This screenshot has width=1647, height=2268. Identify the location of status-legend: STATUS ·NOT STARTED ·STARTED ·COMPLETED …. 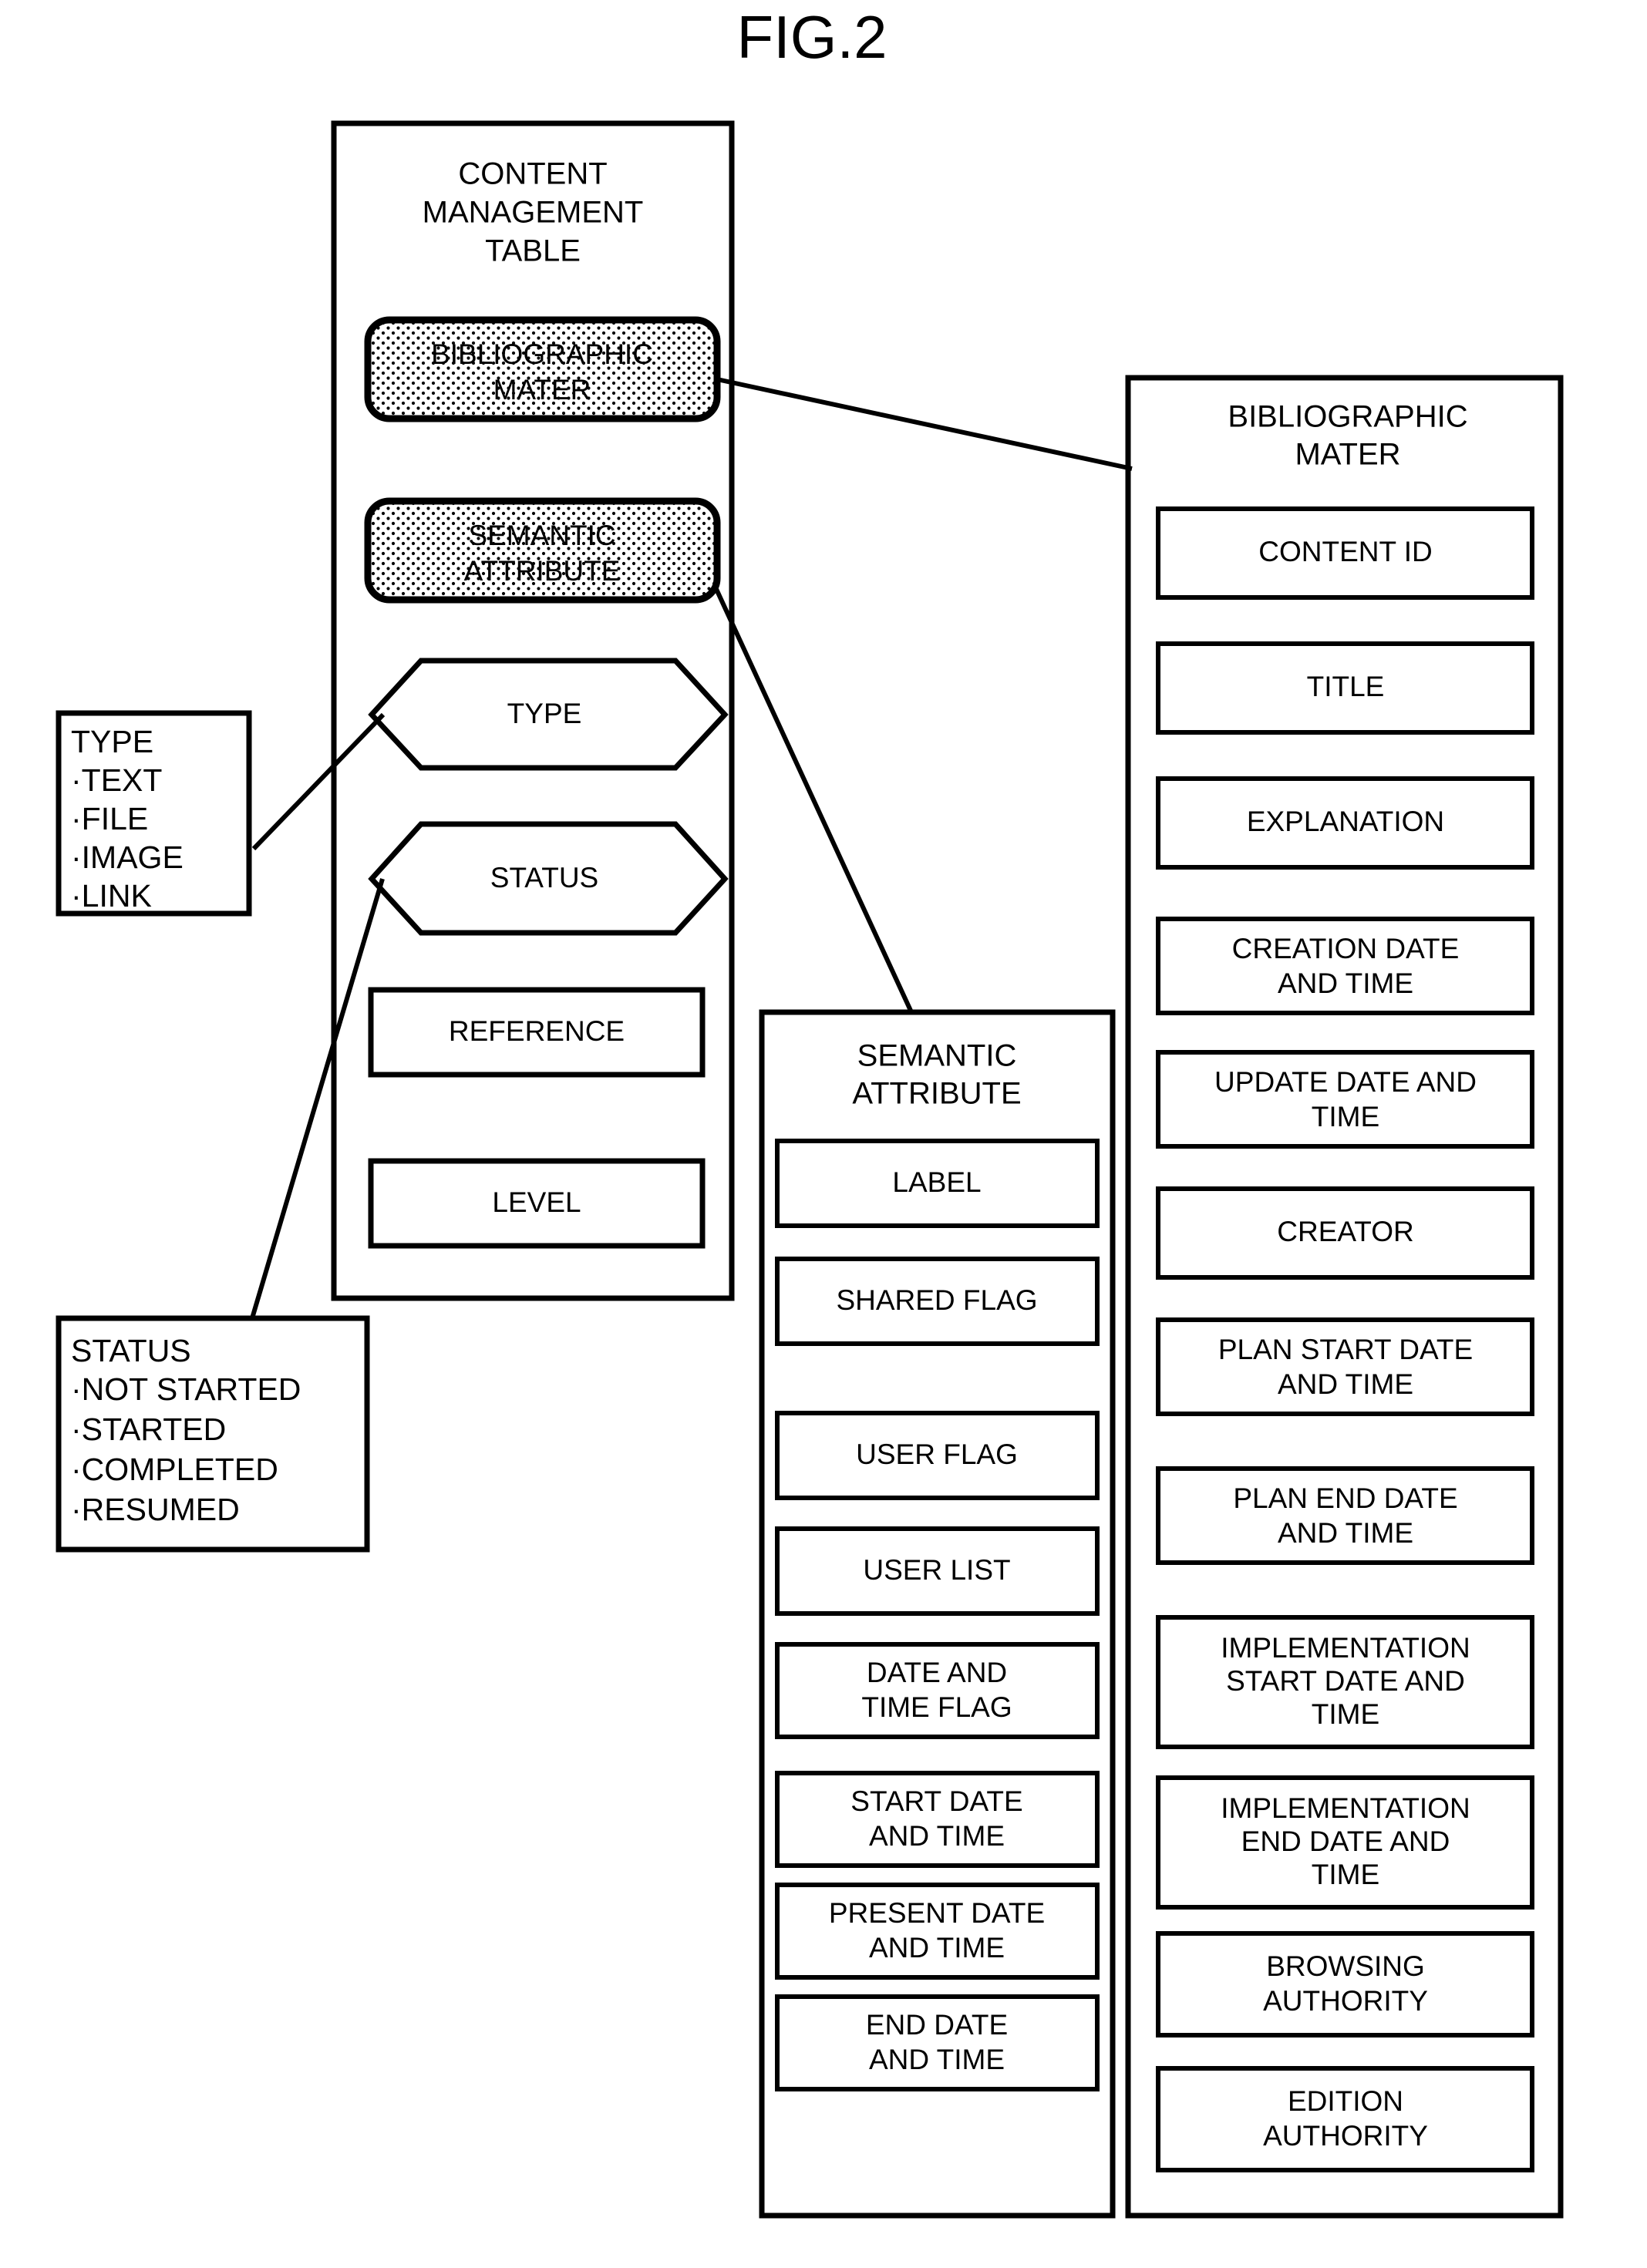
(213, 1434).